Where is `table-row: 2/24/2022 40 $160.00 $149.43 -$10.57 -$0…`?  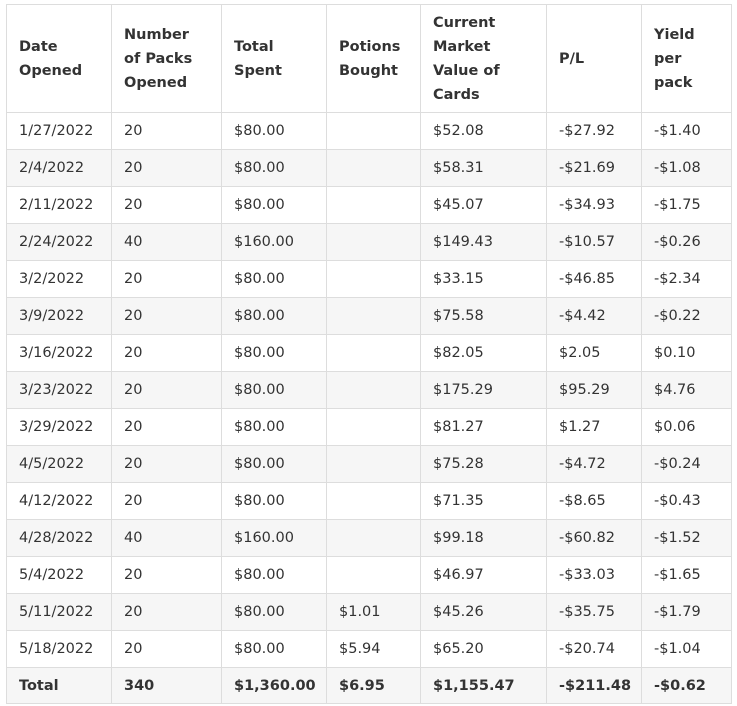
table-row: 2/24/2022 40 $160.00 $149.43 -$10.57 -$0… is located at coordinates (369, 242).